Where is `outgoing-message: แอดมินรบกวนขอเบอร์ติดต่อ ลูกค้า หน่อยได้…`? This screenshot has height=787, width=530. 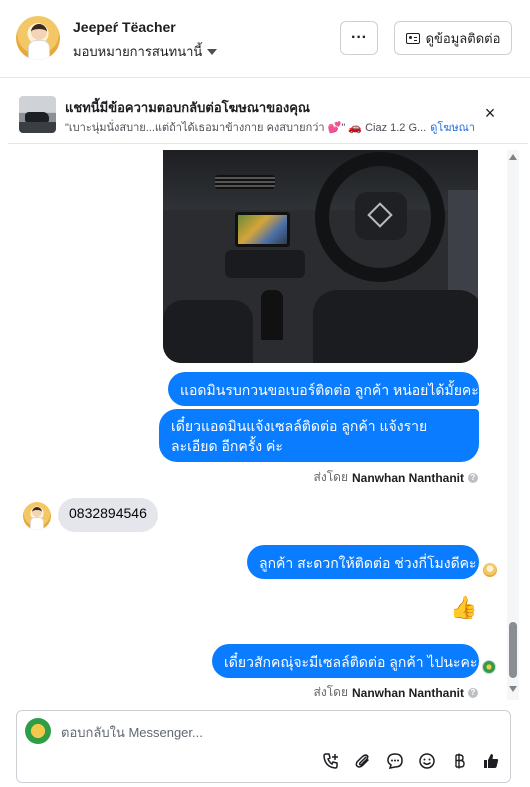 outgoing-message: แอดมินรบกวนขอเบอร์ติดต่อ ลูกค้า หน่อยได้… is located at coordinates (323, 389).